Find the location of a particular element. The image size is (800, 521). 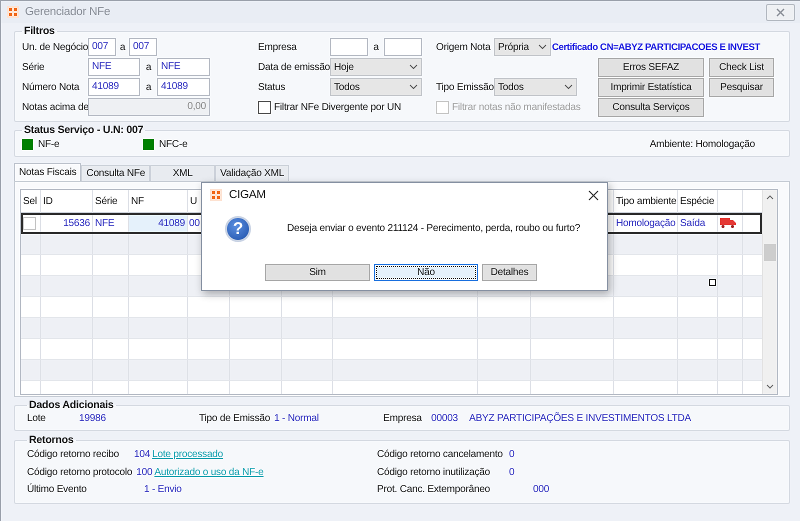

question-icon: ? is located at coordinates (238, 229).